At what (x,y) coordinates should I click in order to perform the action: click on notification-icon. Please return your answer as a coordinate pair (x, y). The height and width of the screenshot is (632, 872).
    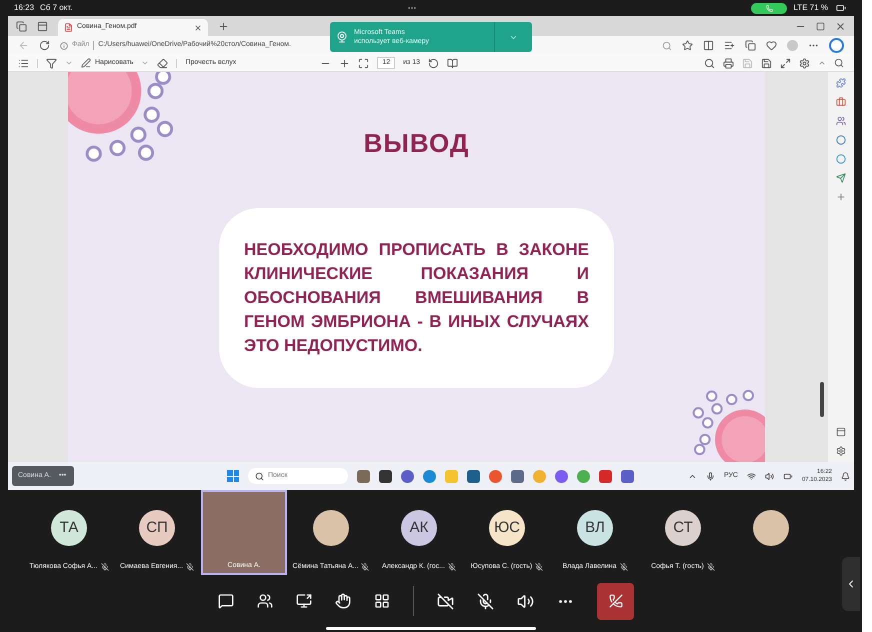
    Looking at the image, I should click on (845, 476).